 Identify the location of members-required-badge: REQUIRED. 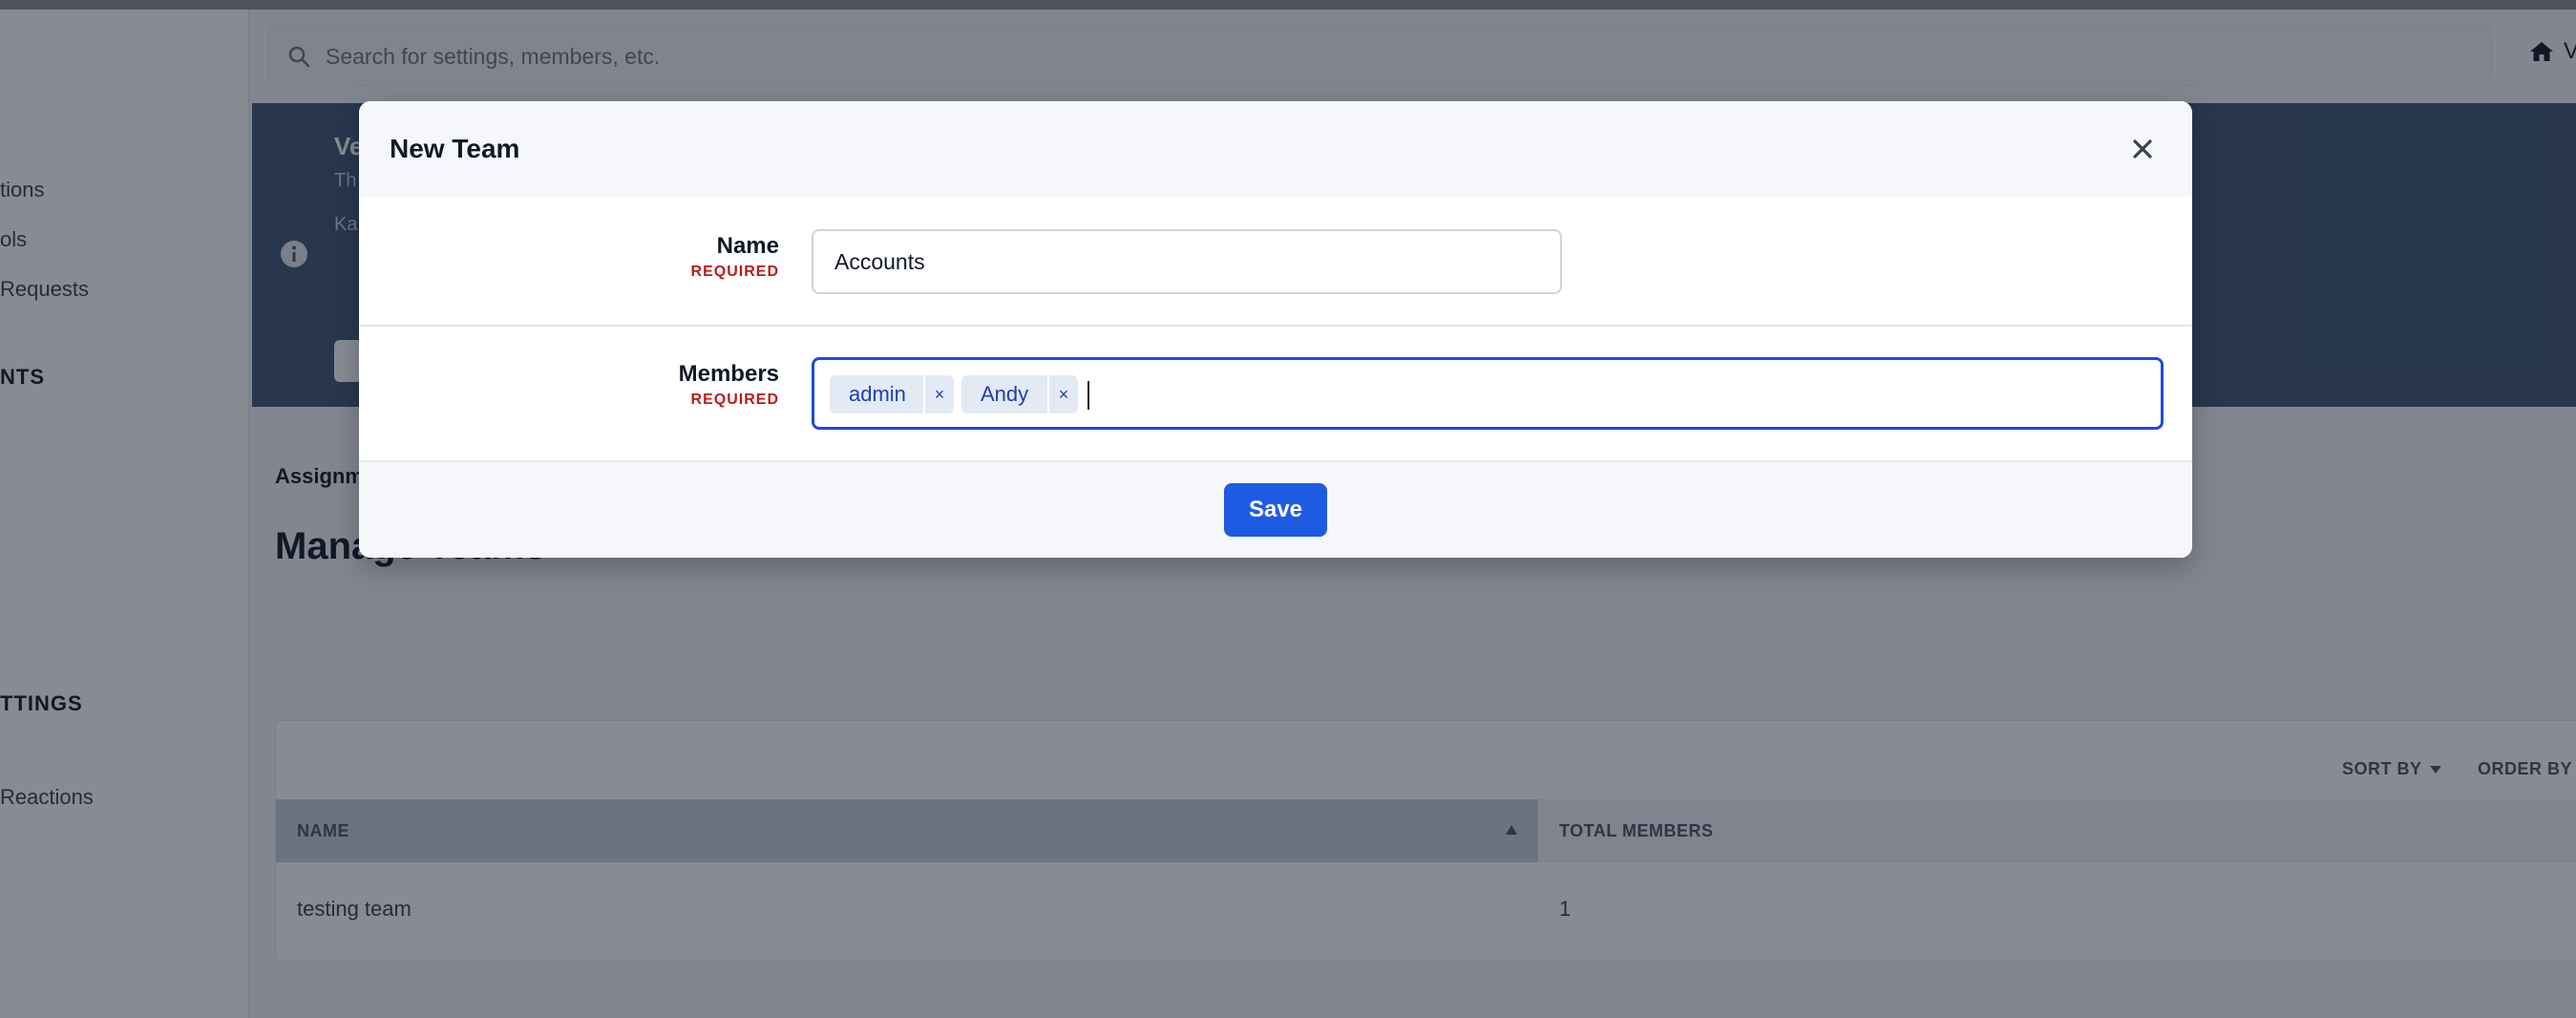
(734, 400).